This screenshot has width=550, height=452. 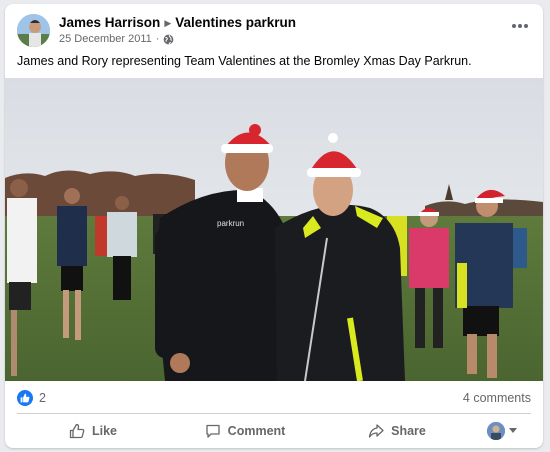 I want to click on like-reaction-icon, so click(x=25, y=398).